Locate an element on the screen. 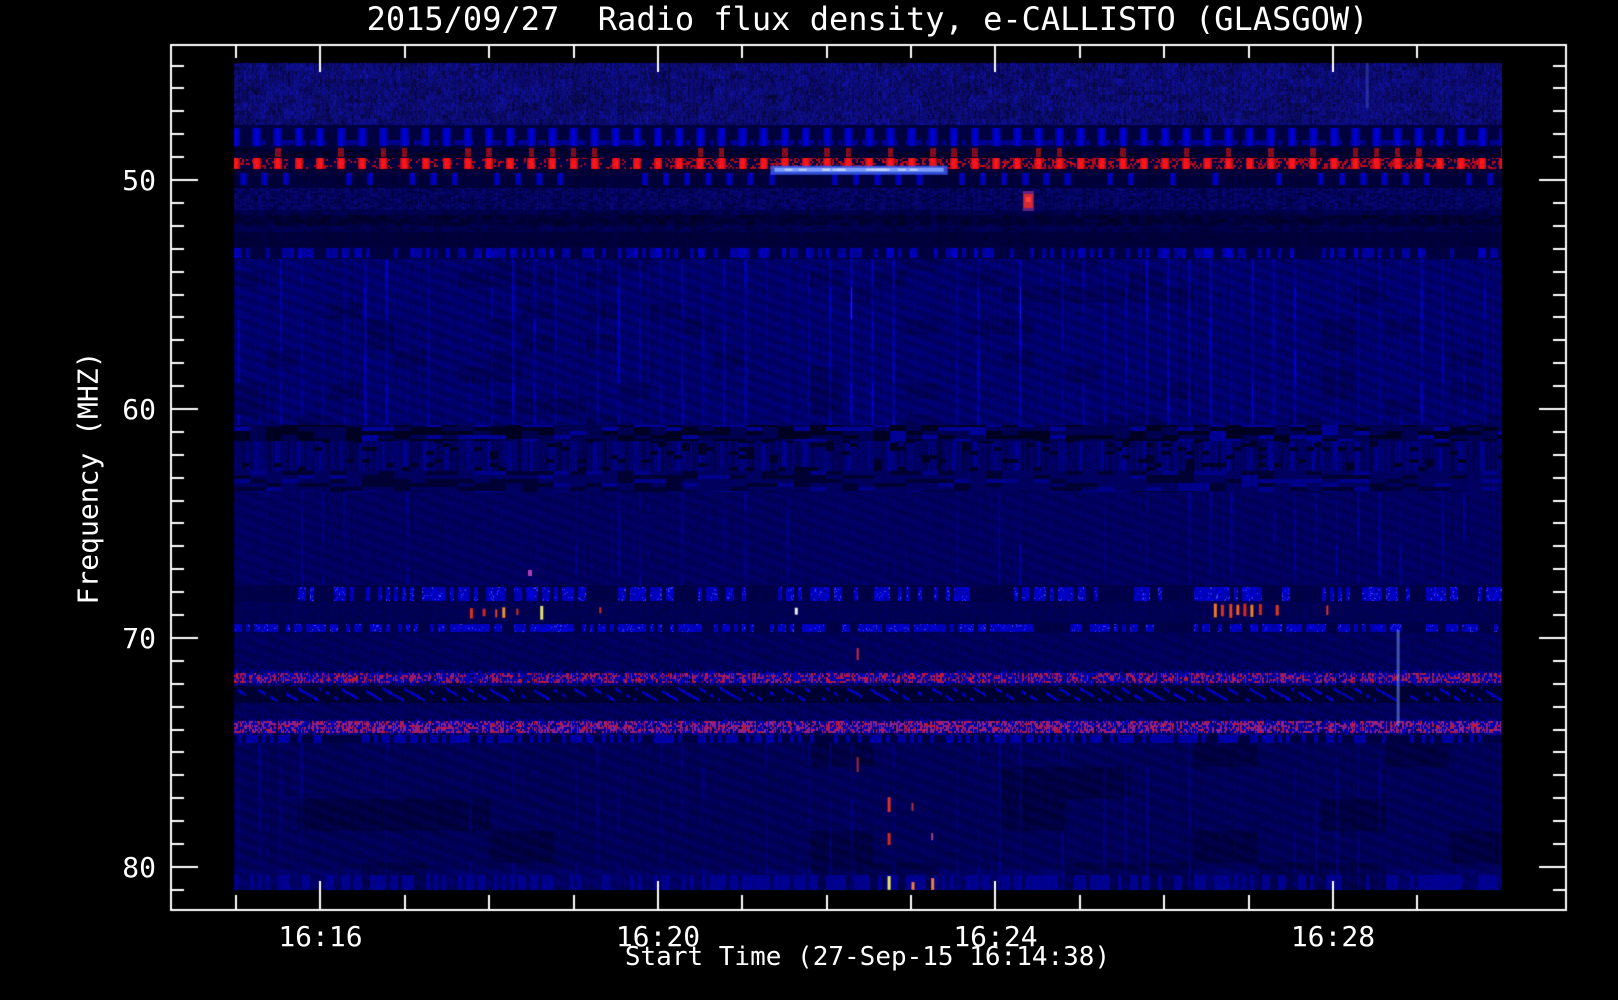 This screenshot has width=1618, height=1000. y-tick-label: 80 is located at coordinates (139, 867).